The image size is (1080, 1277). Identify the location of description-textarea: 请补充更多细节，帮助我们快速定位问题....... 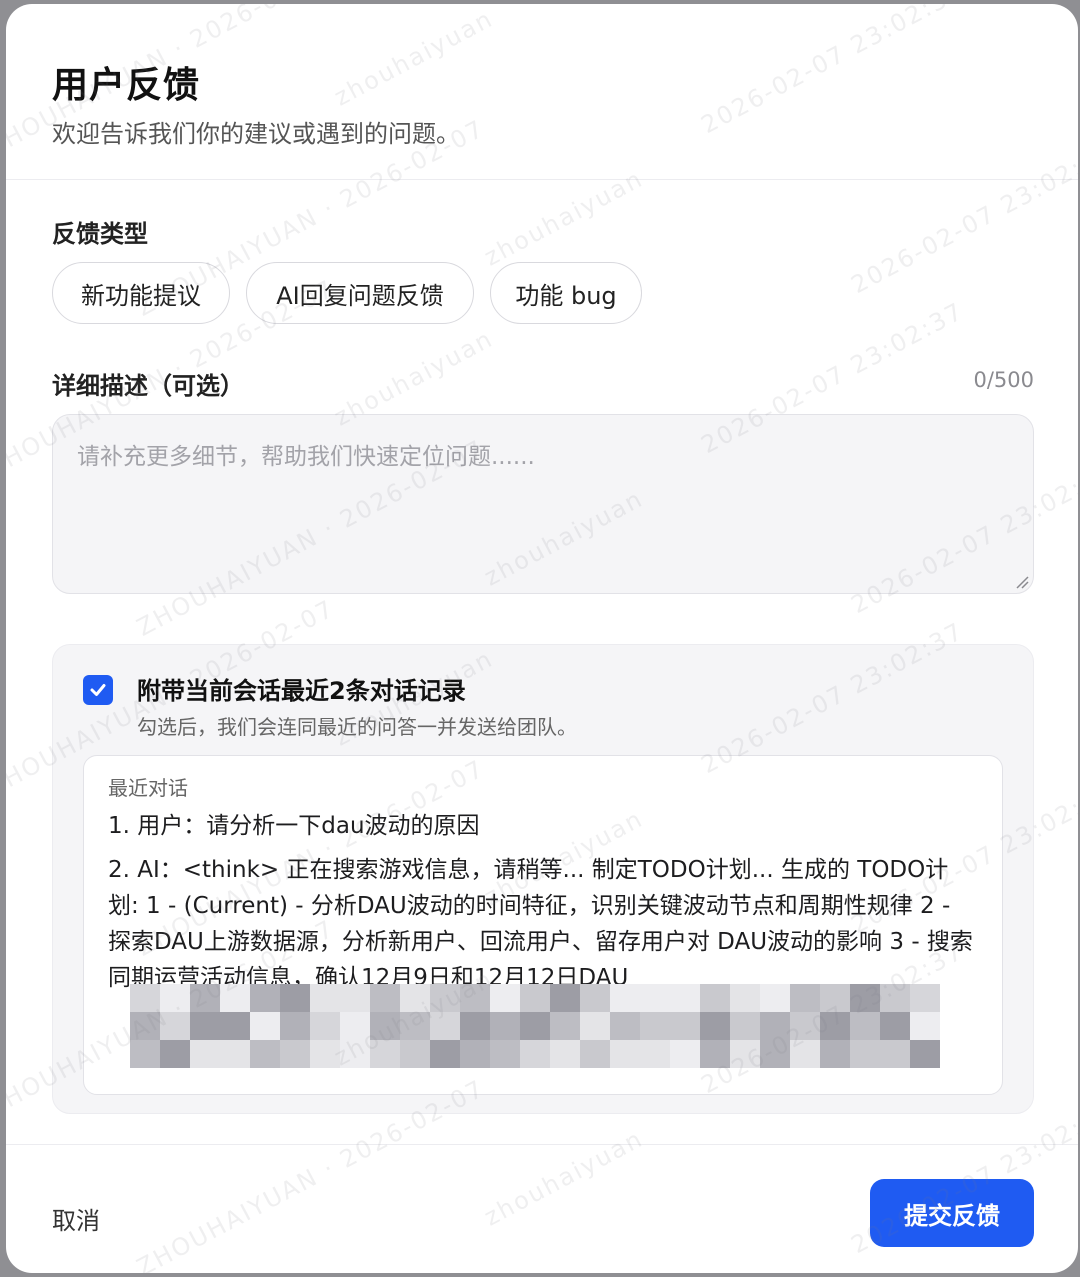
(543, 504).